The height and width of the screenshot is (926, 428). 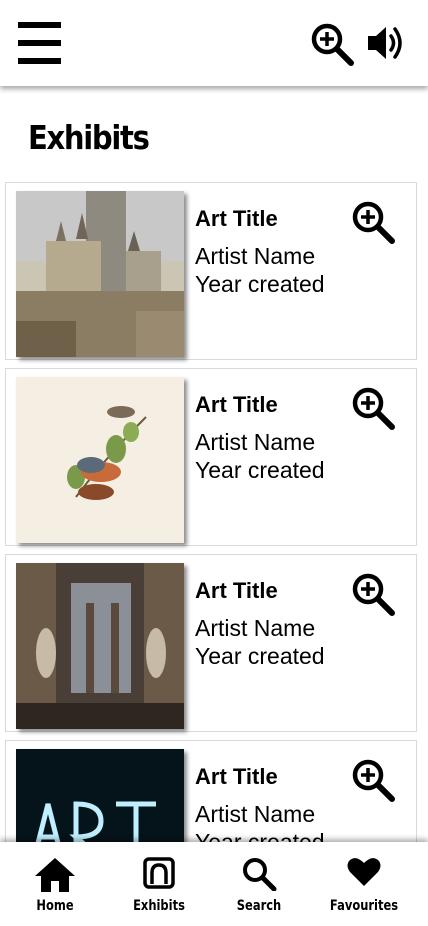 I want to click on artwork-thumbnail-bird, so click(x=100, y=460).